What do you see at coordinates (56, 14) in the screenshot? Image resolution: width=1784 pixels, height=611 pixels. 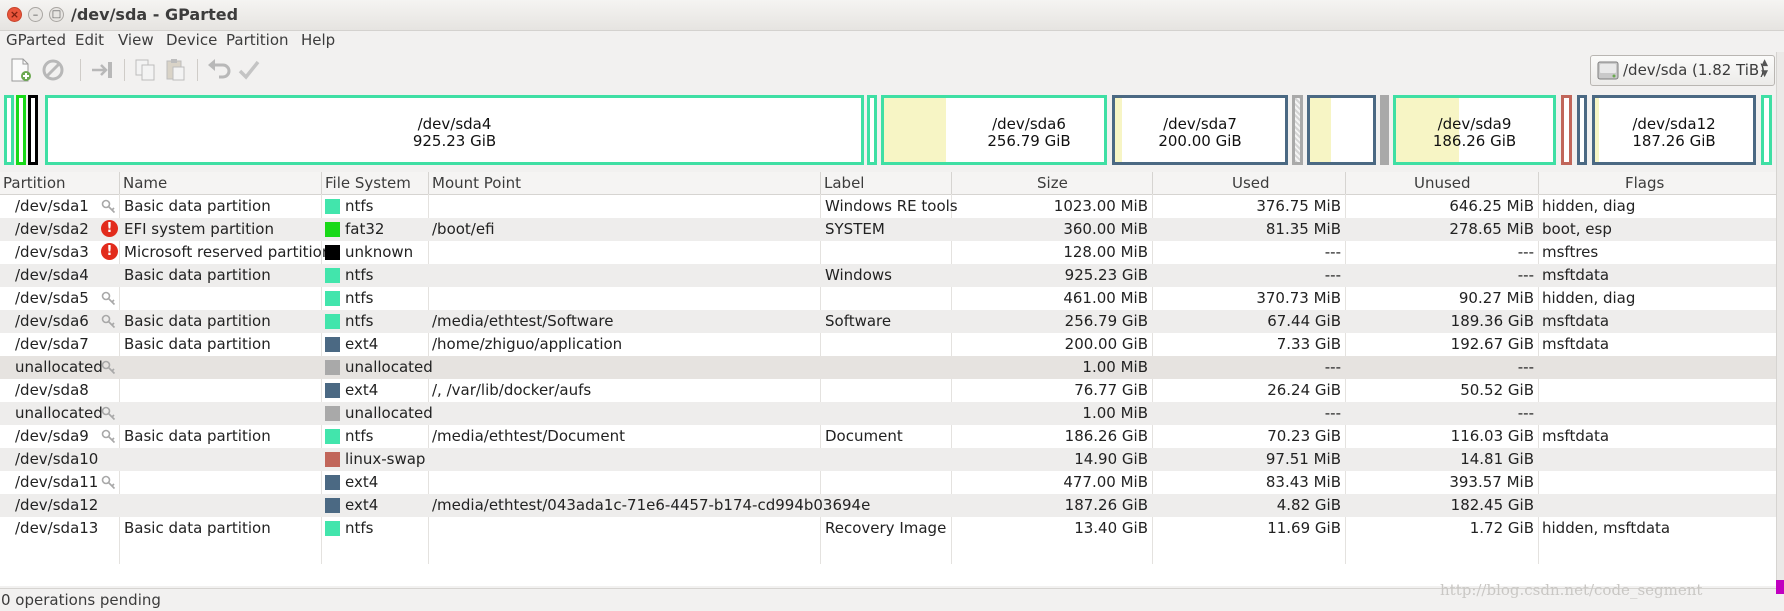 I see `maximize-button: □` at bounding box center [56, 14].